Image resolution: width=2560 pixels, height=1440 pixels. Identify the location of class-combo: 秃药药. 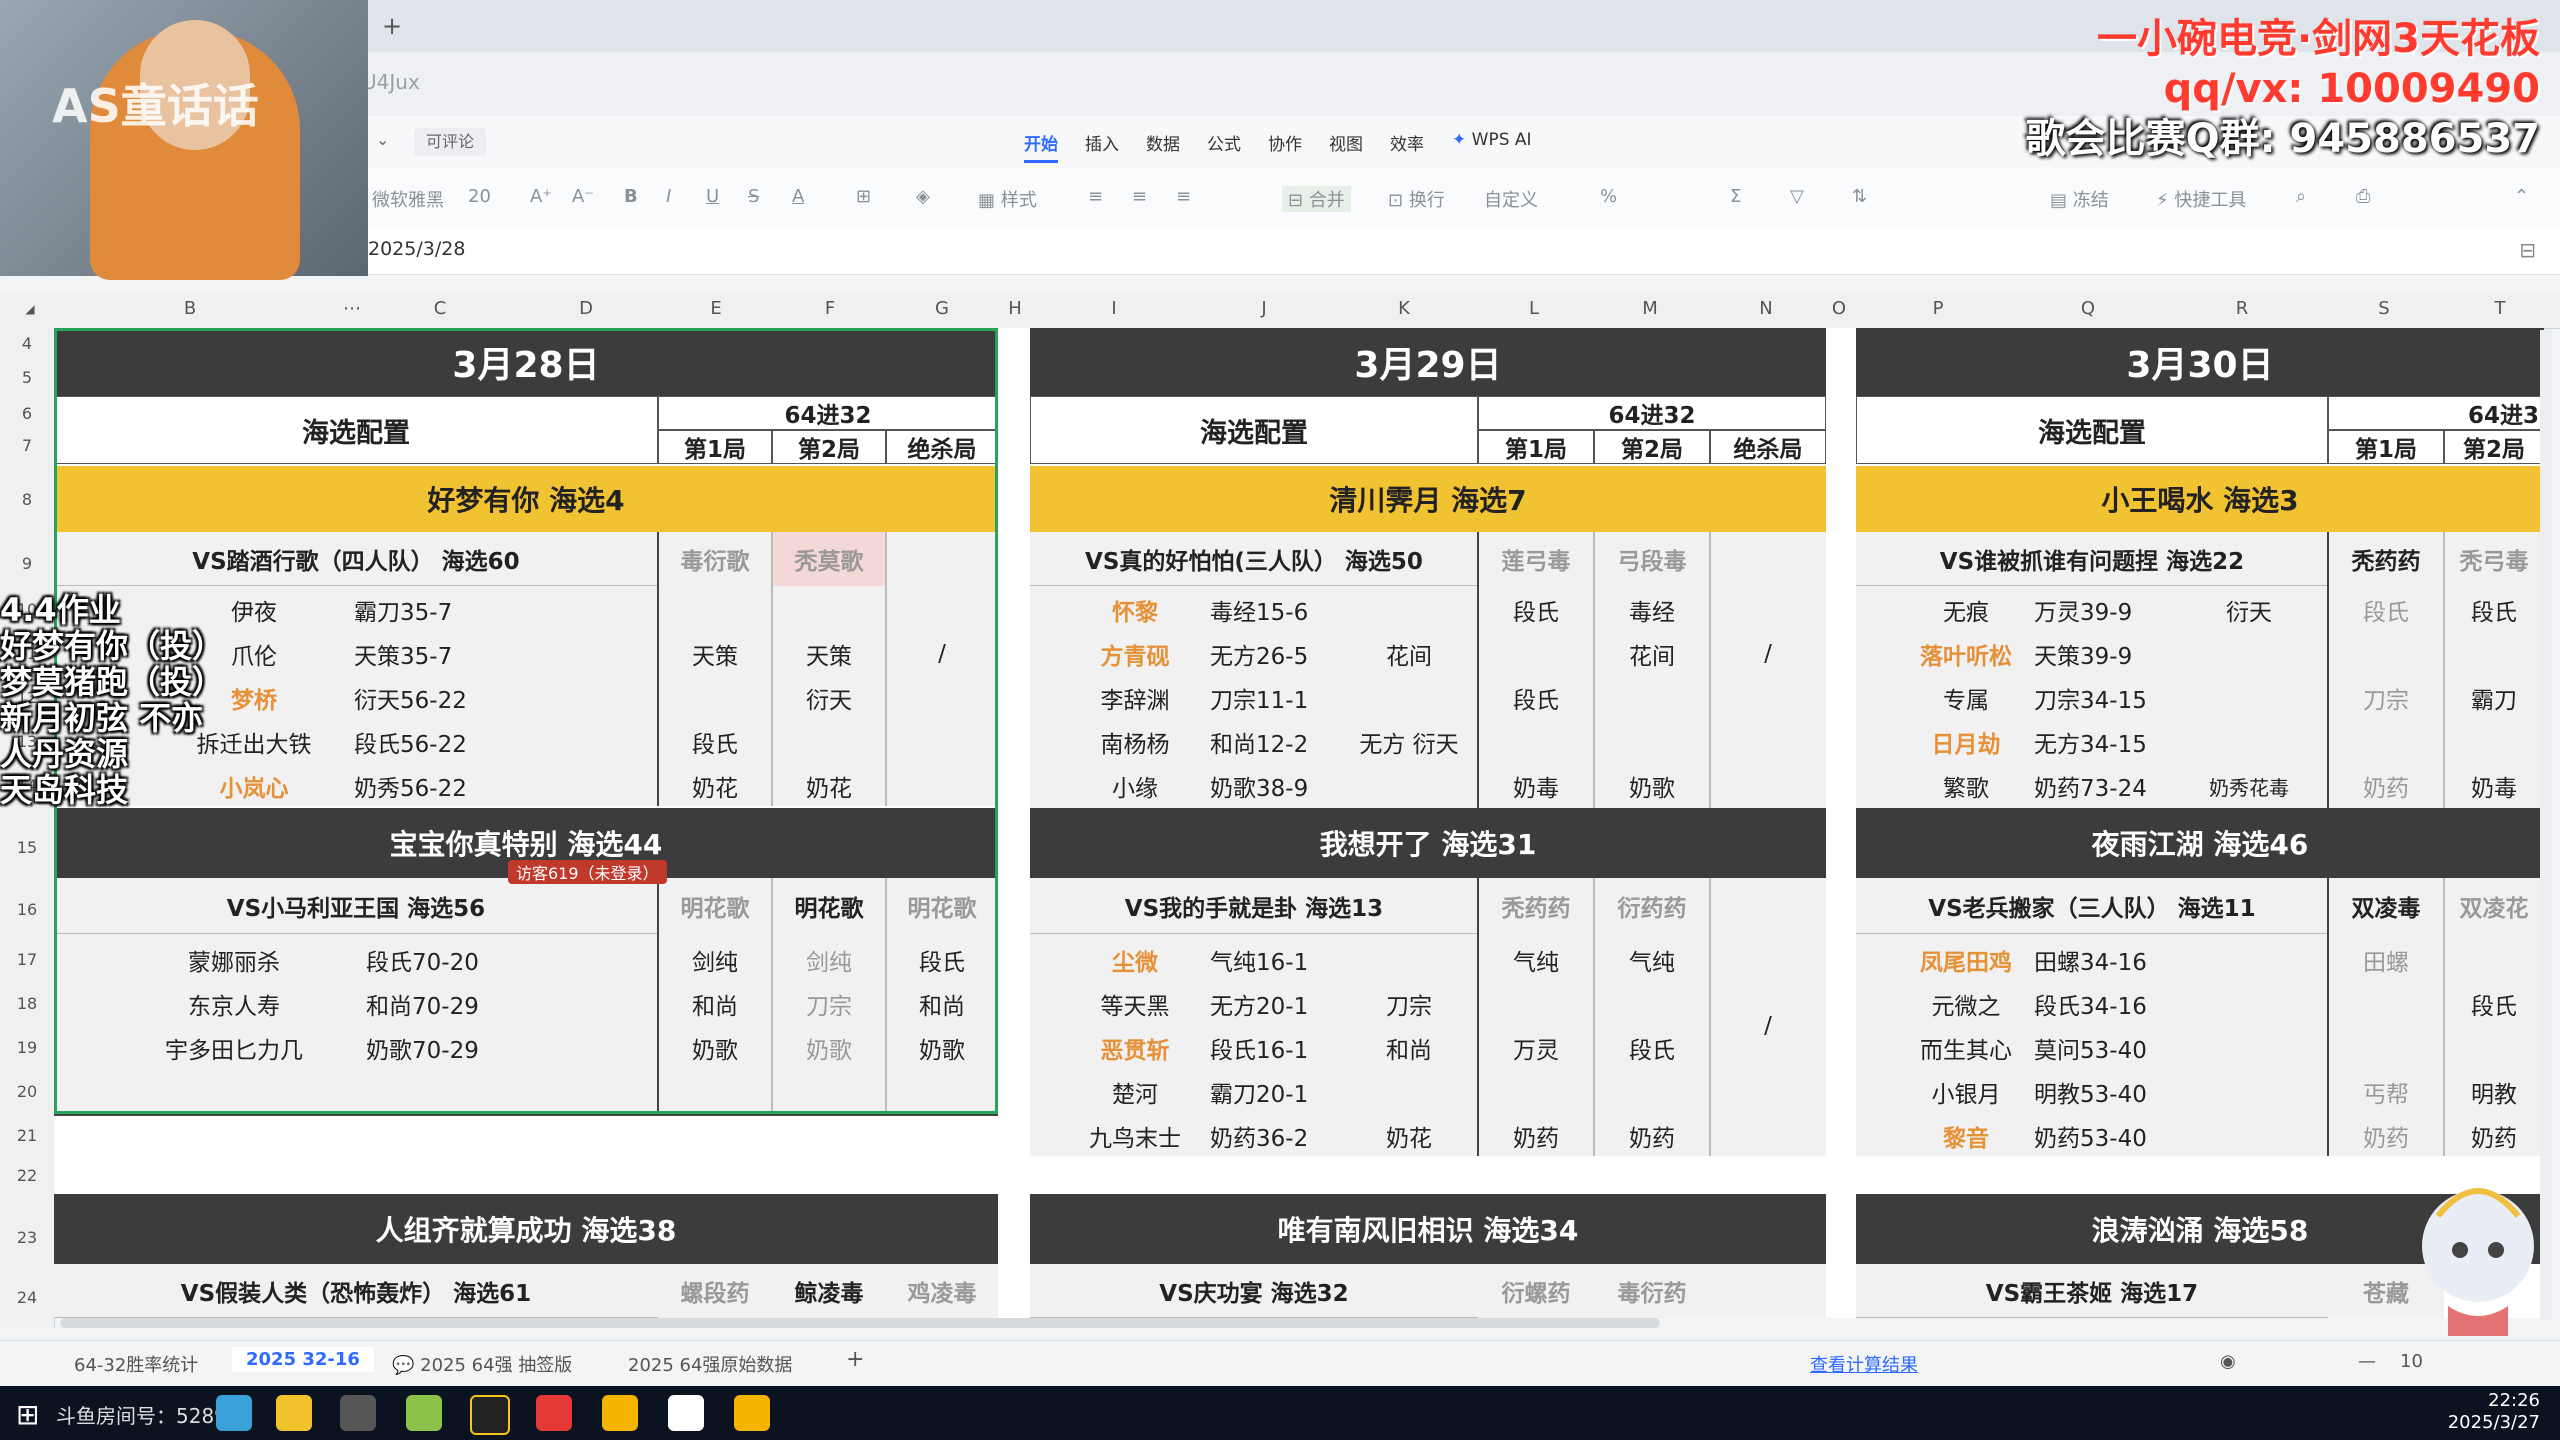
(2386, 559).